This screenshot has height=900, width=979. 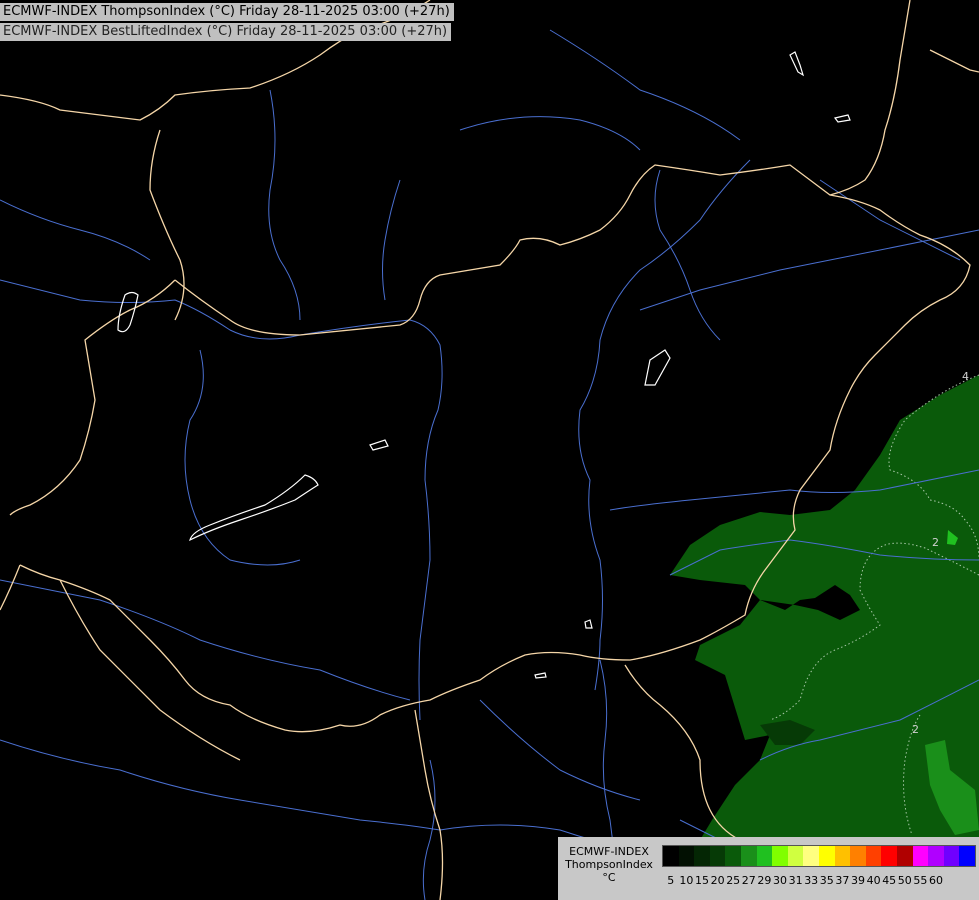 I want to click on legend-title-line2: ThompsonIndex, so click(x=609, y=864).